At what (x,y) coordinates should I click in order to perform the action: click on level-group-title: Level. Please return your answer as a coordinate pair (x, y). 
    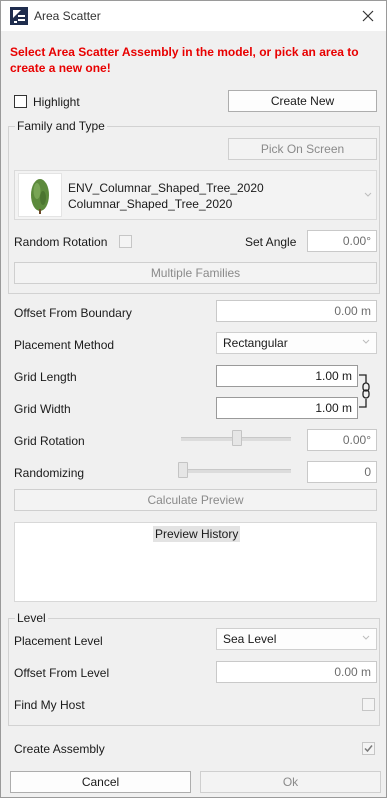
    Looking at the image, I should click on (31, 618).